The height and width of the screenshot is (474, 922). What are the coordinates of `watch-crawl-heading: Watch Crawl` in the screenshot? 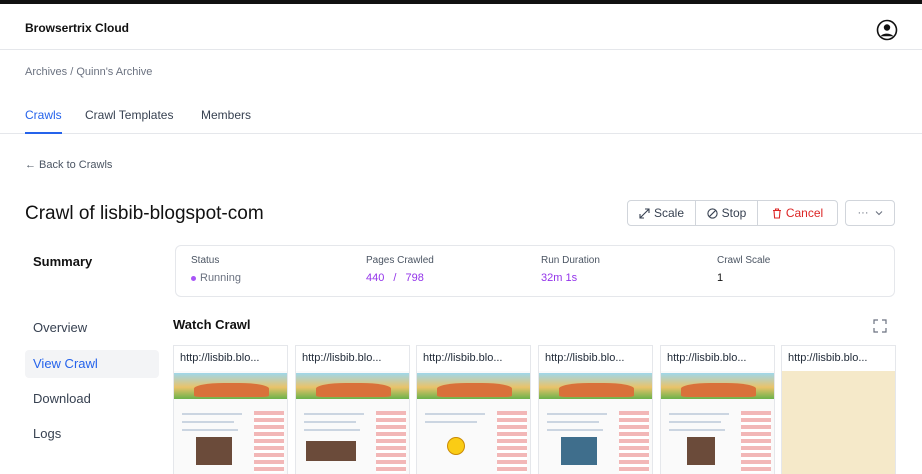 It's located at (212, 324).